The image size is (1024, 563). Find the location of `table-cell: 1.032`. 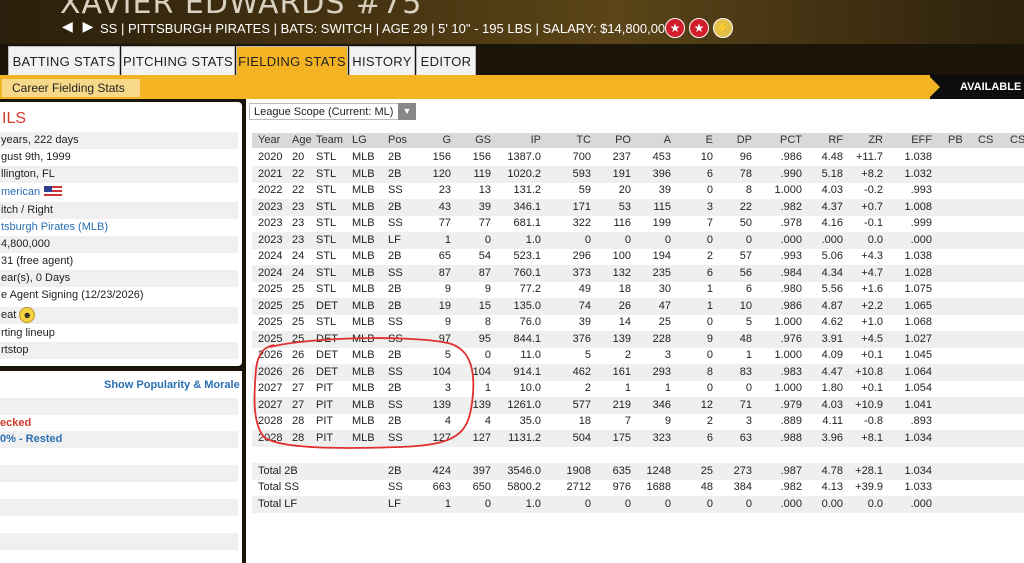

table-cell: 1.032 is located at coordinates (918, 173).